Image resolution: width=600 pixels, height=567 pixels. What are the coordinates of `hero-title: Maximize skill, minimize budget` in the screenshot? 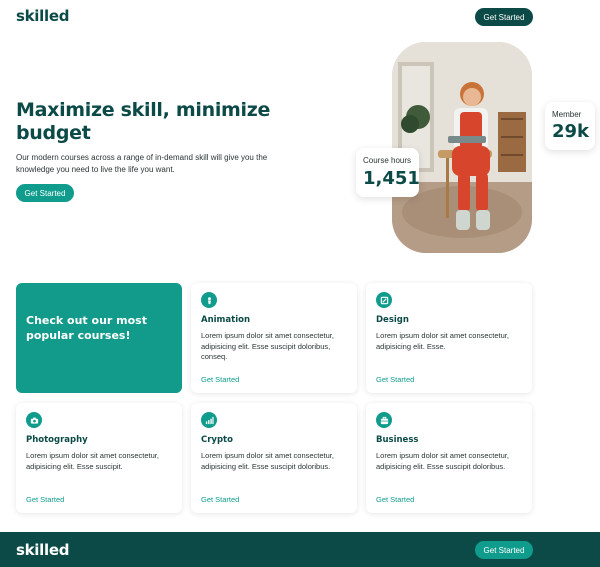 It's located at (143, 121).